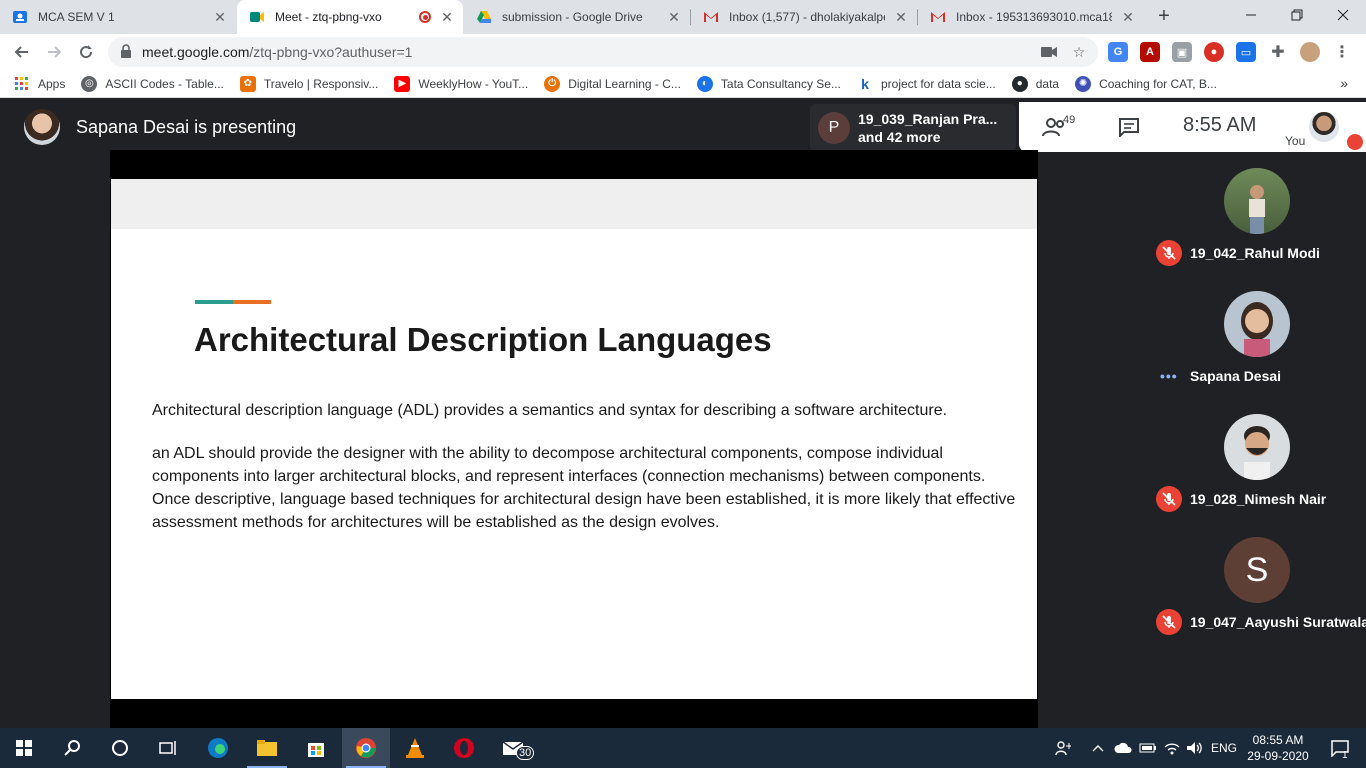 The height and width of the screenshot is (768, 1366). Describe the element at coordinates (1035, 83) in the screenshot. I see `bookmark-data: ● data` at that location.